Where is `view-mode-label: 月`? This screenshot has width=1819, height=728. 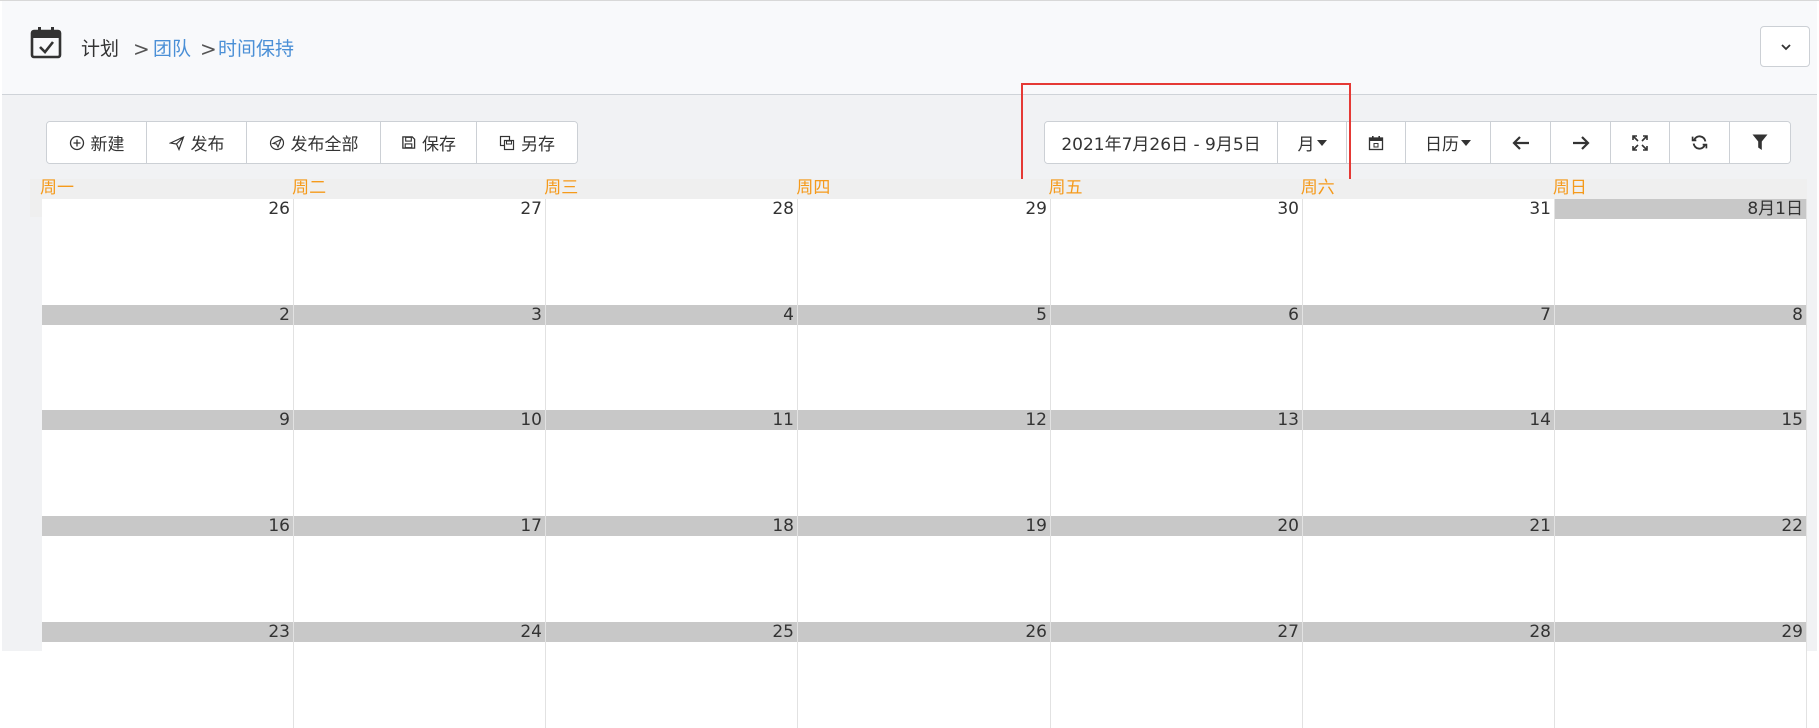 view-mode-label: 月 is located at coordinates (1306, 145).